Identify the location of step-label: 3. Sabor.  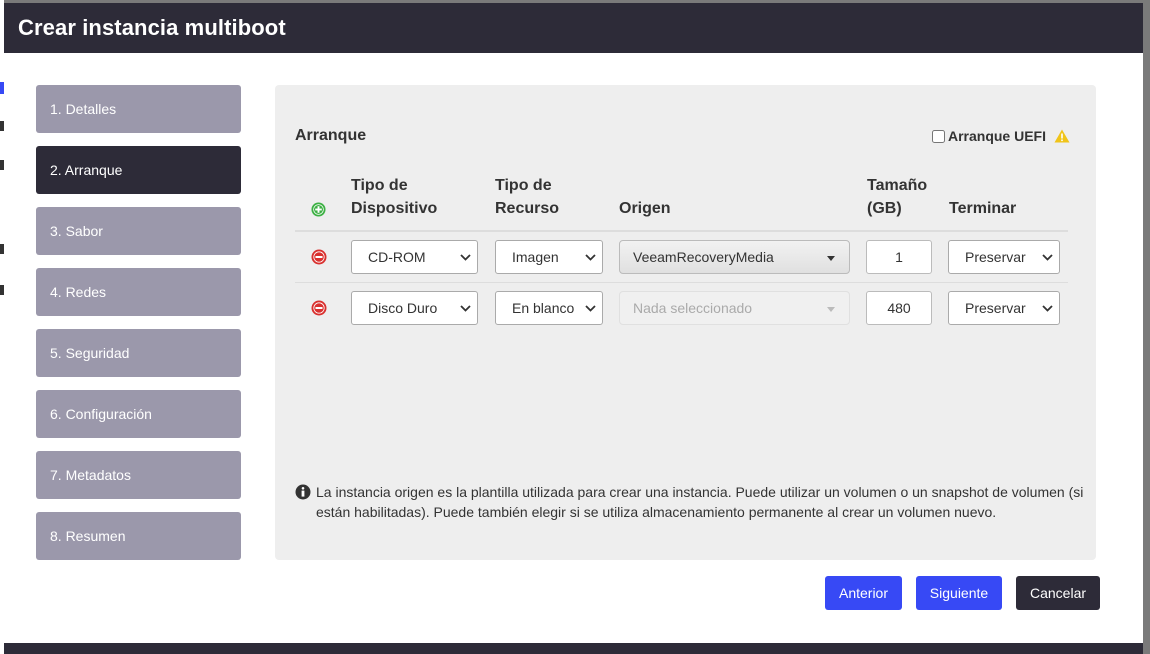
(76, 231).